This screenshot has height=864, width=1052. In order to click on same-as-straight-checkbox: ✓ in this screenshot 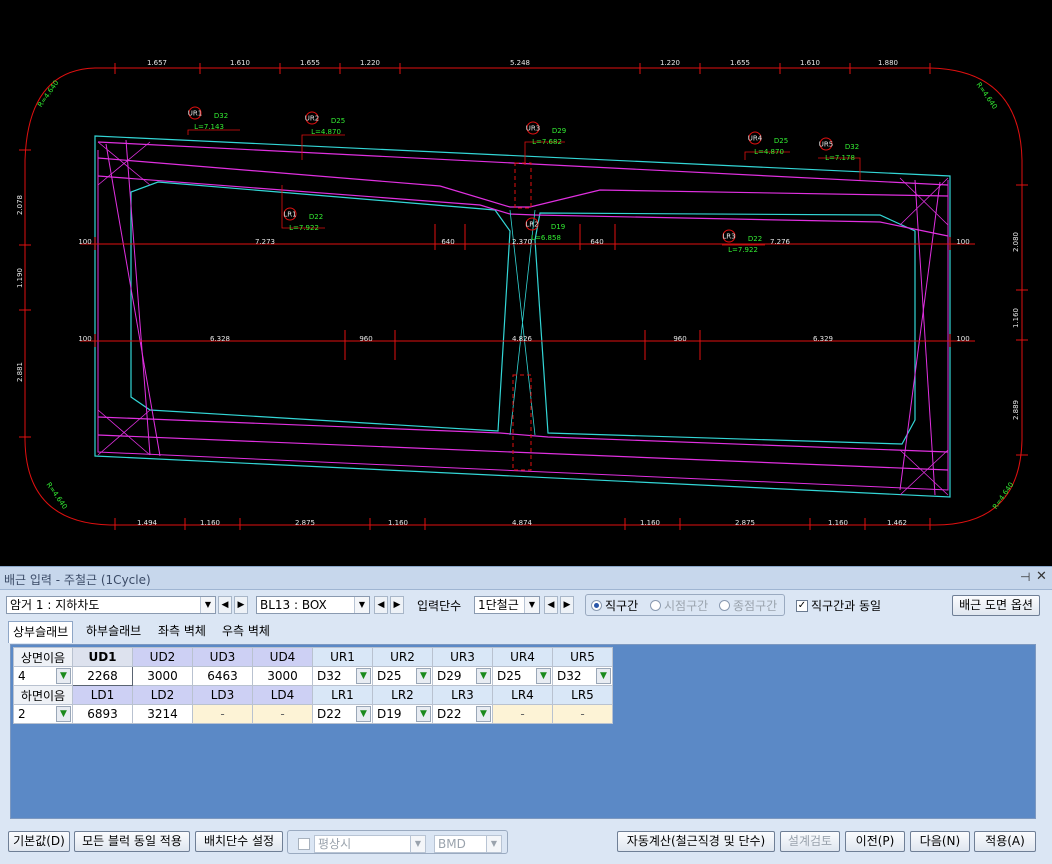, I will do `click(802, 606)`.